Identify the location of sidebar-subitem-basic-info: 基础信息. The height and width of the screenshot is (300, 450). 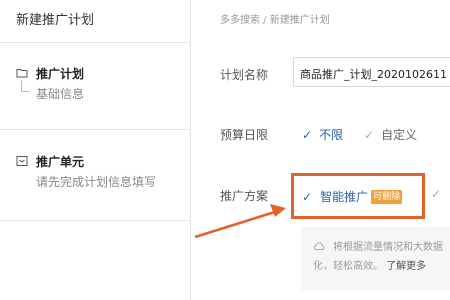
(60, 94).